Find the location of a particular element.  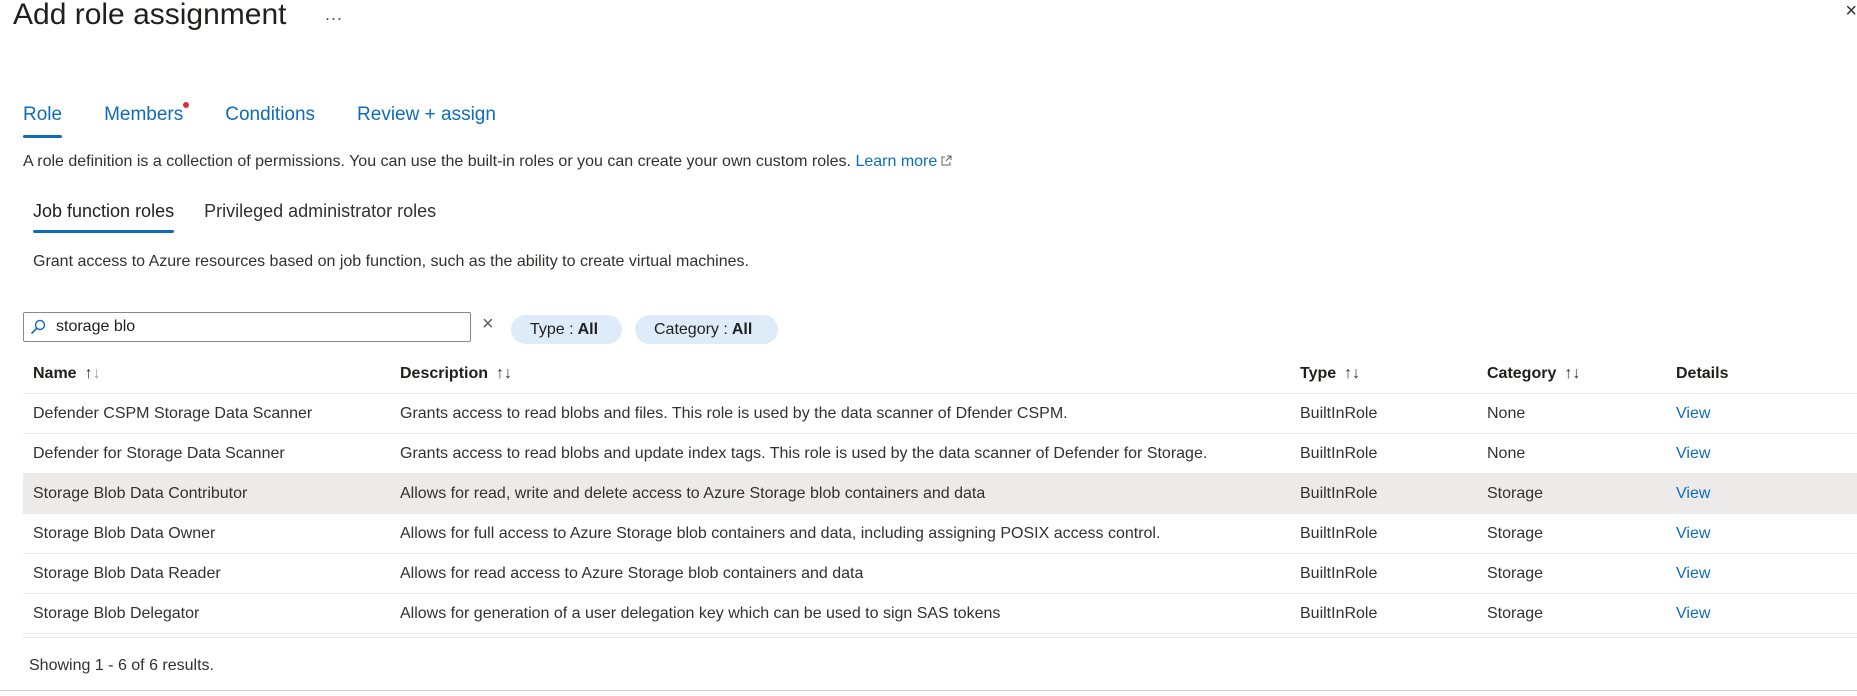

search-box is located at coordinates (247, 327).